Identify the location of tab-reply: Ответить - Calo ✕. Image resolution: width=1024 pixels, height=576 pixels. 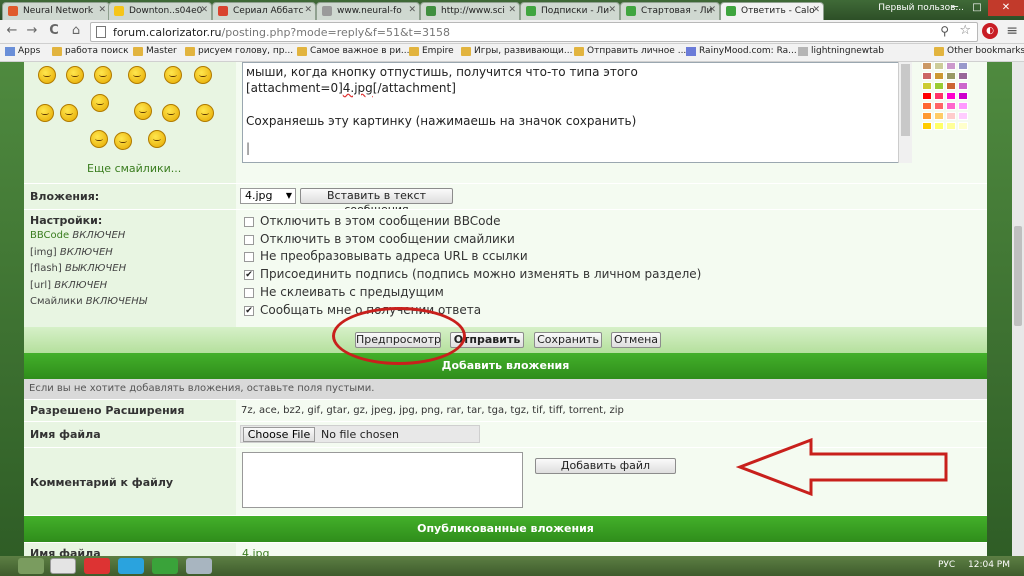
(772, 11).